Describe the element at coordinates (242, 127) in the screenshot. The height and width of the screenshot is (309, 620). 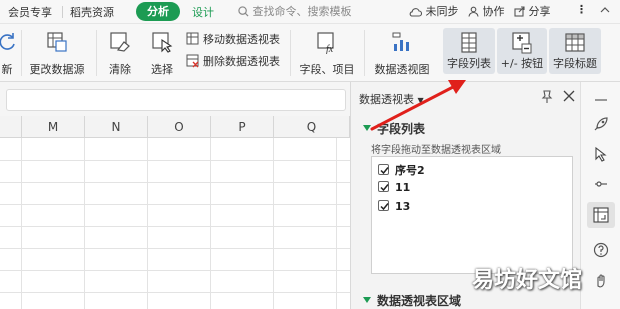
I see `column-header-p: P` at that location.